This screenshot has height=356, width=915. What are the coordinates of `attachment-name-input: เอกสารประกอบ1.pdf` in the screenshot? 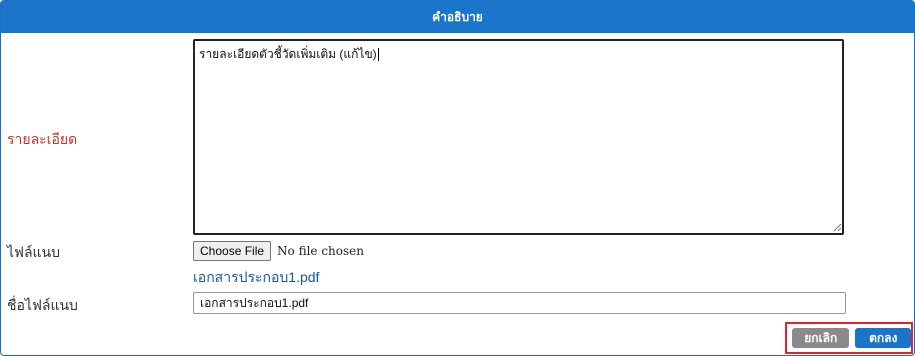 It's located at (519, 303).